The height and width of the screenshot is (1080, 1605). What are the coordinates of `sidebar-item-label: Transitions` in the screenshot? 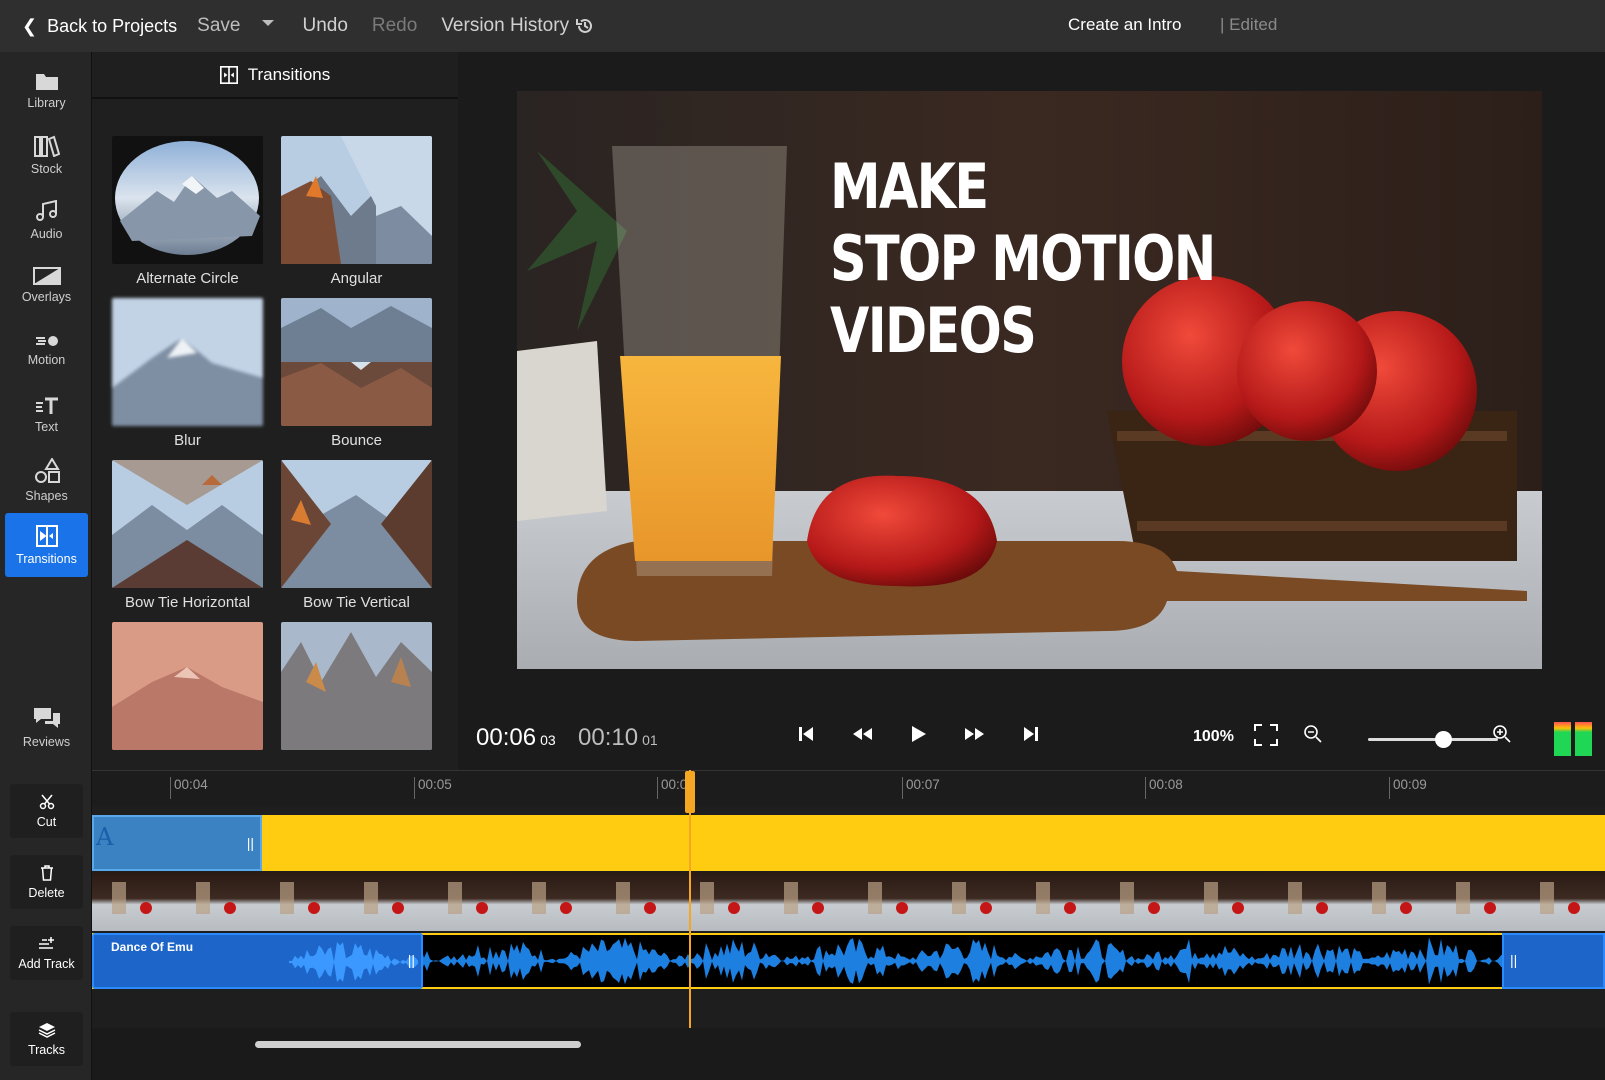 It's located at (46, 558).